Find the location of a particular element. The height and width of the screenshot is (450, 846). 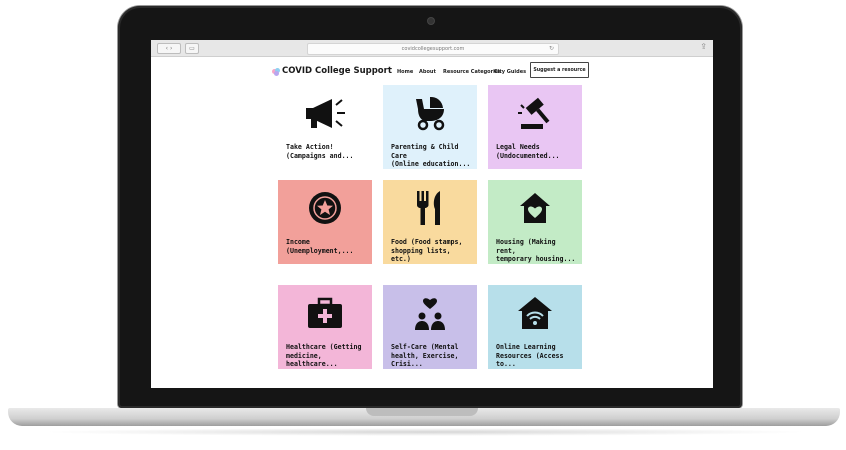

medical-kit-icon is located at coordinates (325, 313).